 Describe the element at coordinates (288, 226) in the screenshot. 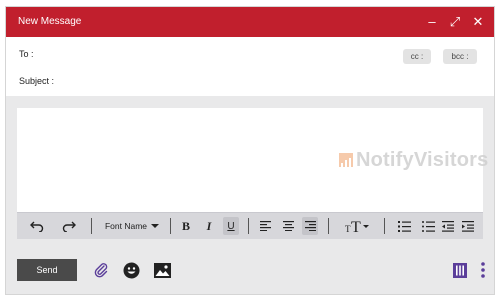

I see `align-center-icon` at that location.